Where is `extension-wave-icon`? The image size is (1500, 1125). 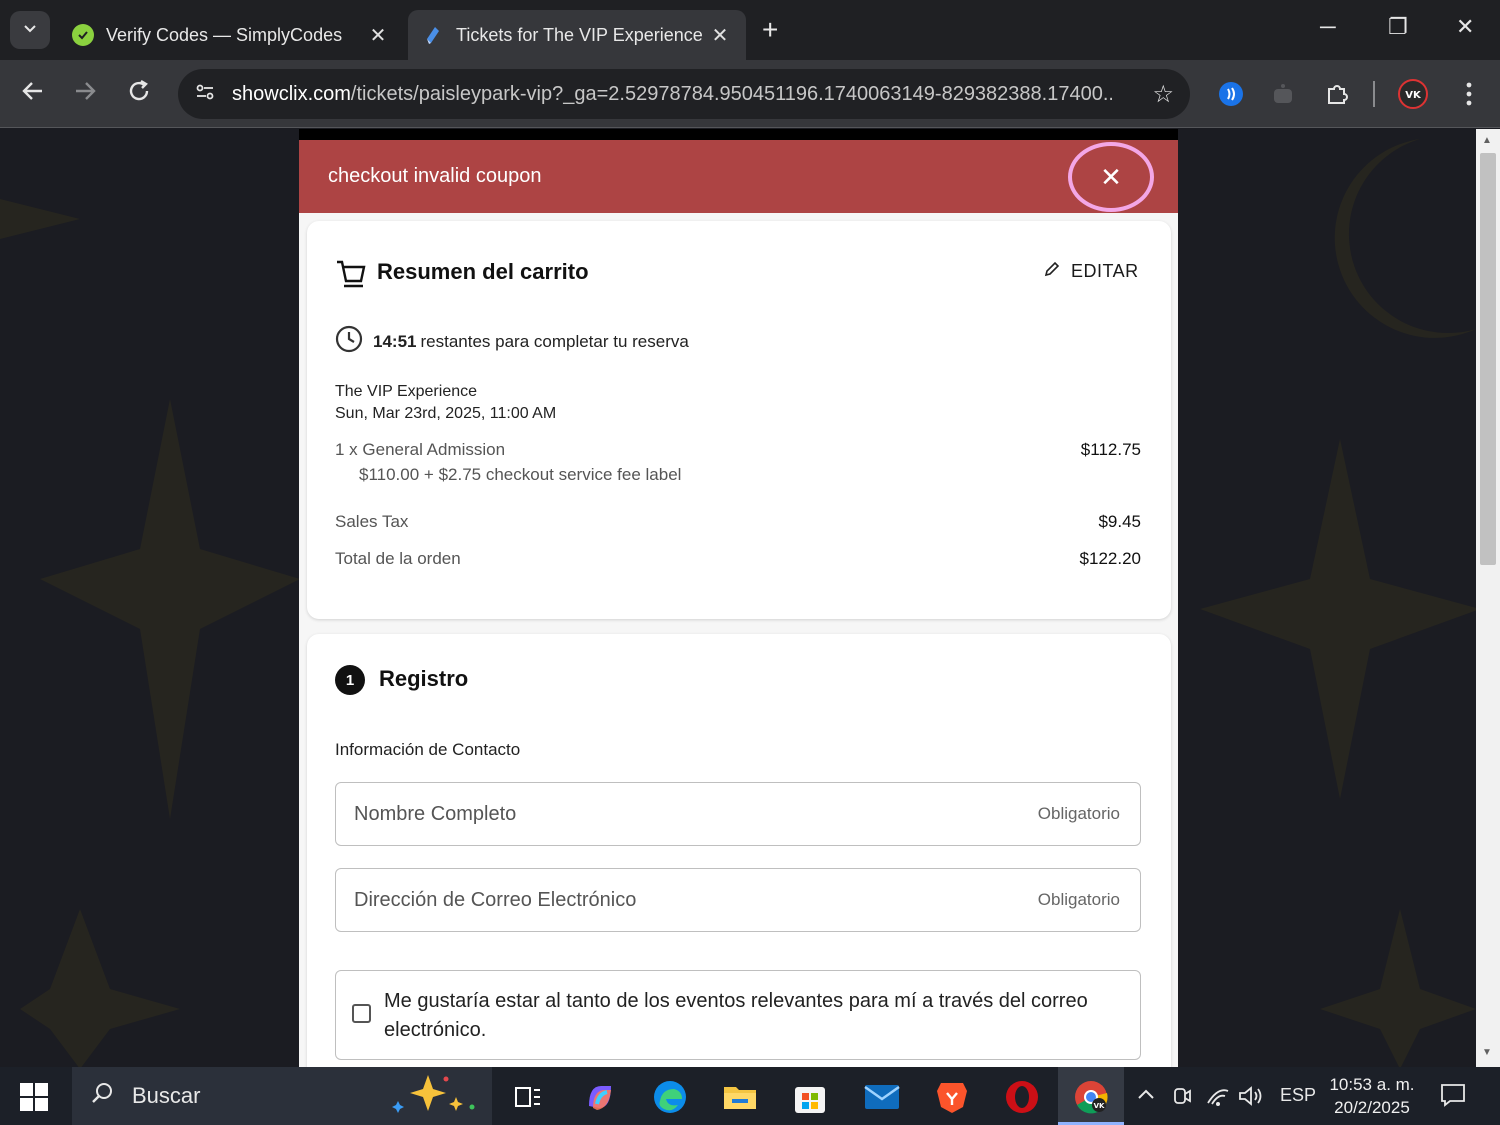
extension-wave-icon is located at coordinates (1231, 94).